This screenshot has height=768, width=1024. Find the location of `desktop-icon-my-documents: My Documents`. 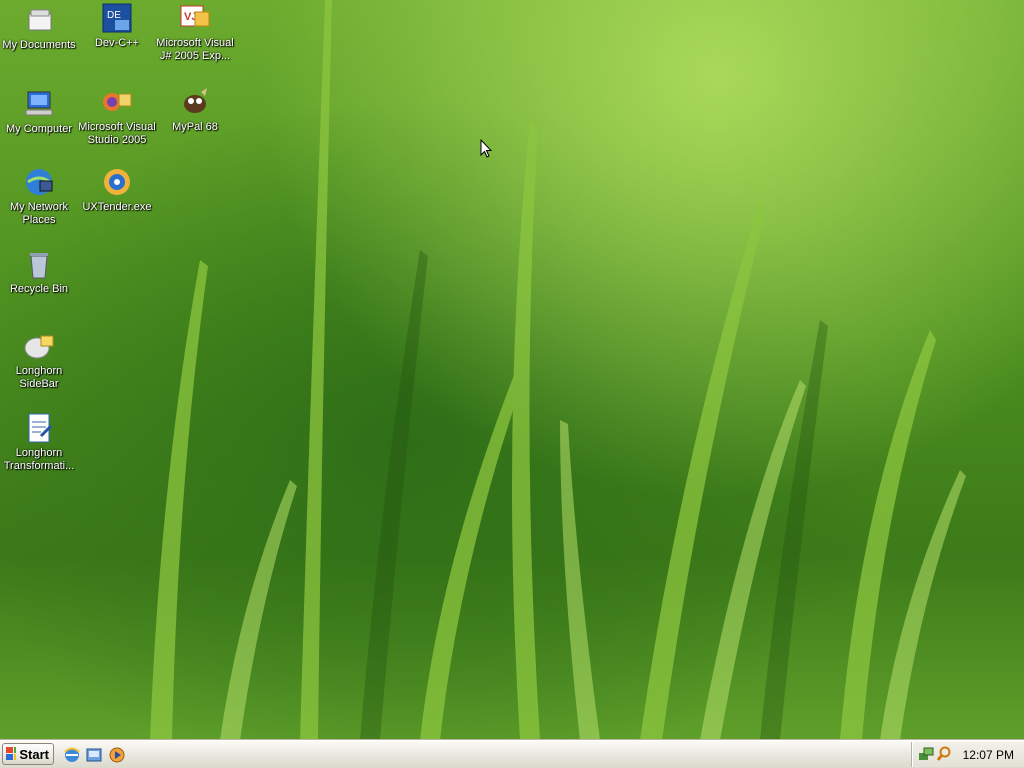

desktop-icon-my-documents: My Documents is located at coordinates (39, 28).